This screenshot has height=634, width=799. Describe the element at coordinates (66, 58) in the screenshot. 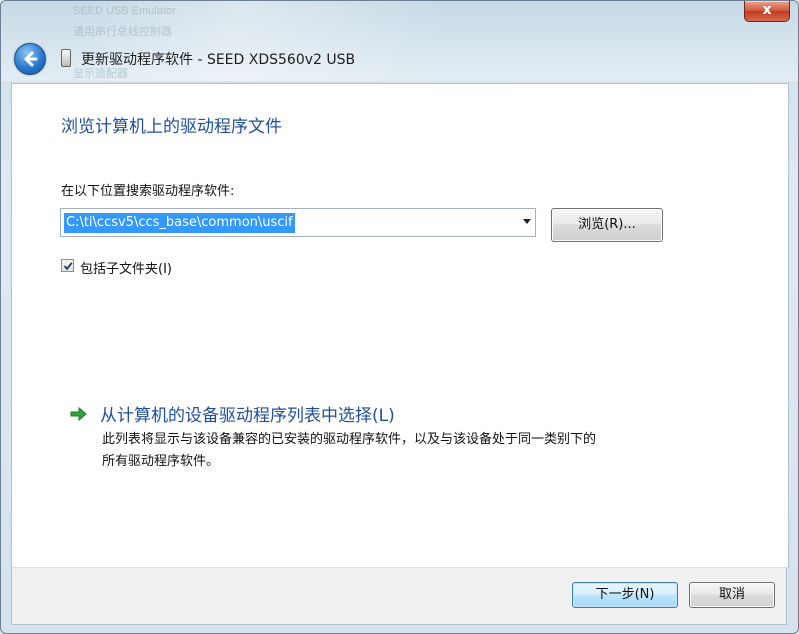

I see `usb-device-icon` at that location.